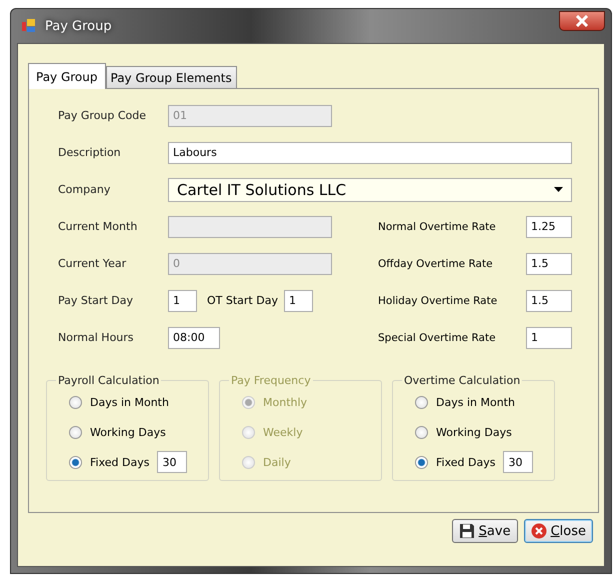 This screenshot has height=580, width=616. I want to click on tab: Pay Group, so click(67, 76).